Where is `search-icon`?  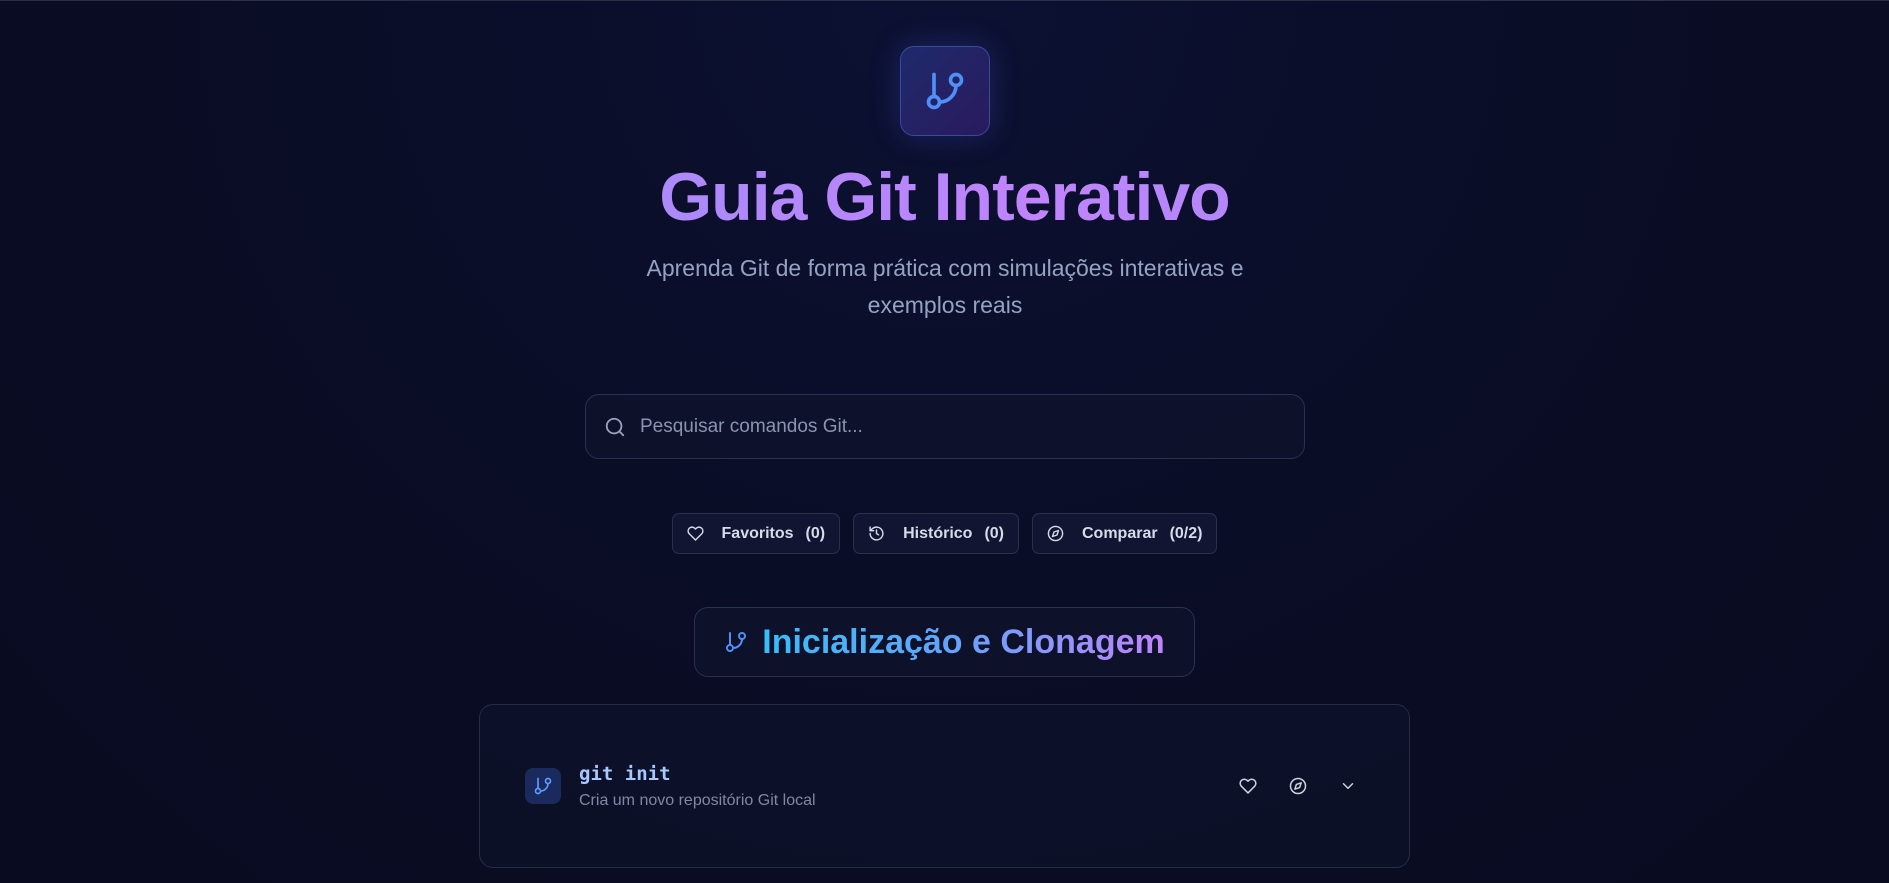
search-icon is located at coordinates (615, 426).